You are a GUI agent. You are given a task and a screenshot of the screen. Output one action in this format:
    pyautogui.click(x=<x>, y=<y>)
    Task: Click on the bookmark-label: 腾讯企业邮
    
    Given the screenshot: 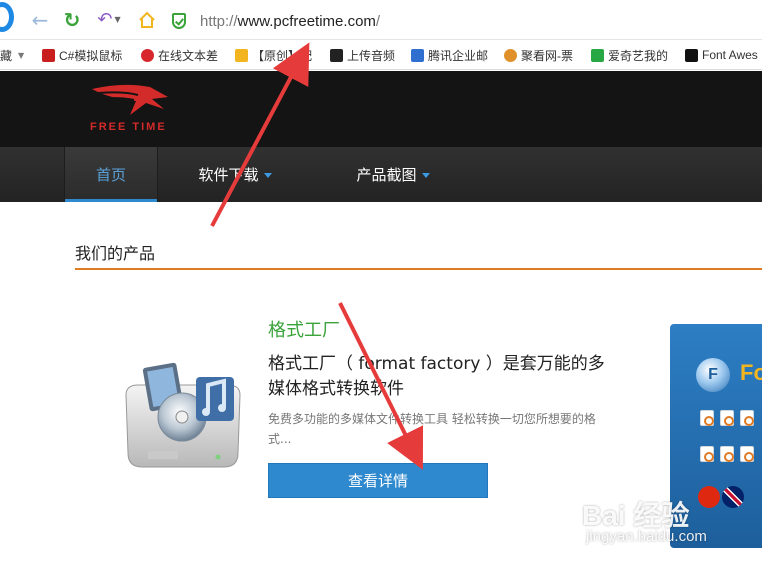 What is the action you would take?
    pyautogui.click(x=458, y=55)
    